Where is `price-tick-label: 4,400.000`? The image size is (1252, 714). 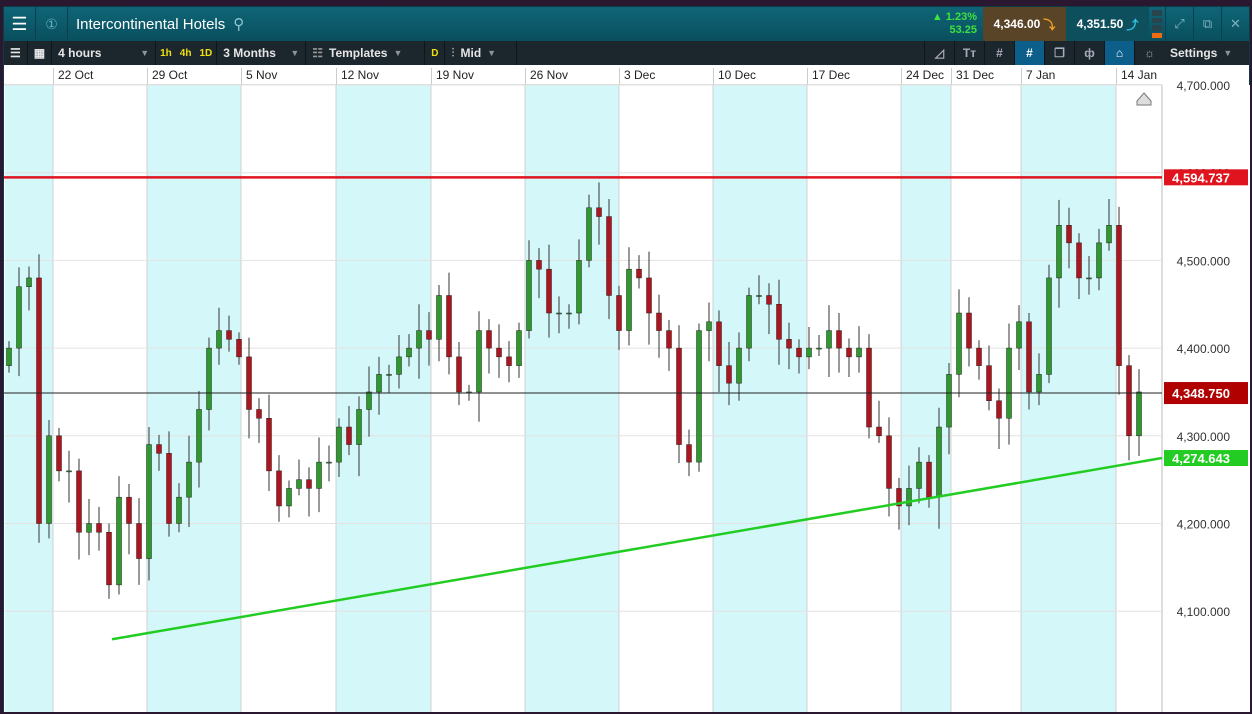
price-tick-label: 4,400.000 is located at coordinates (1204, 349).